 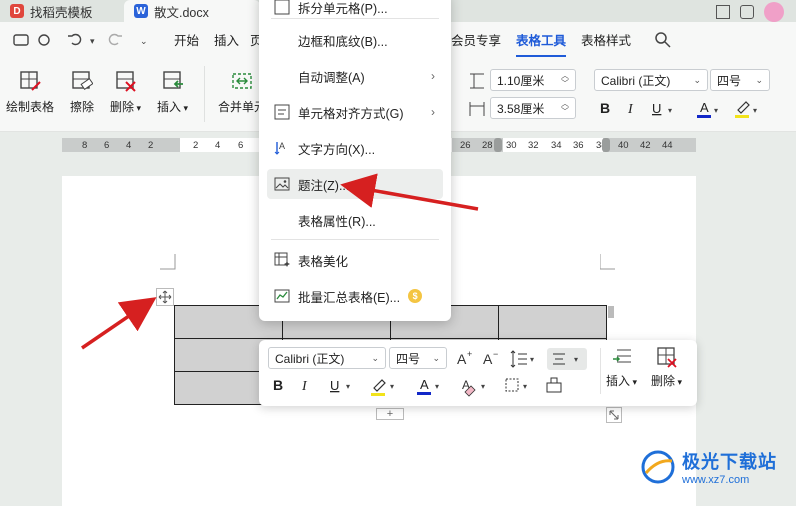 What do you see at coordinates (151, 145) in the screenshot?
I see `ruler-mark: 2` at bounding box center [151, 145].